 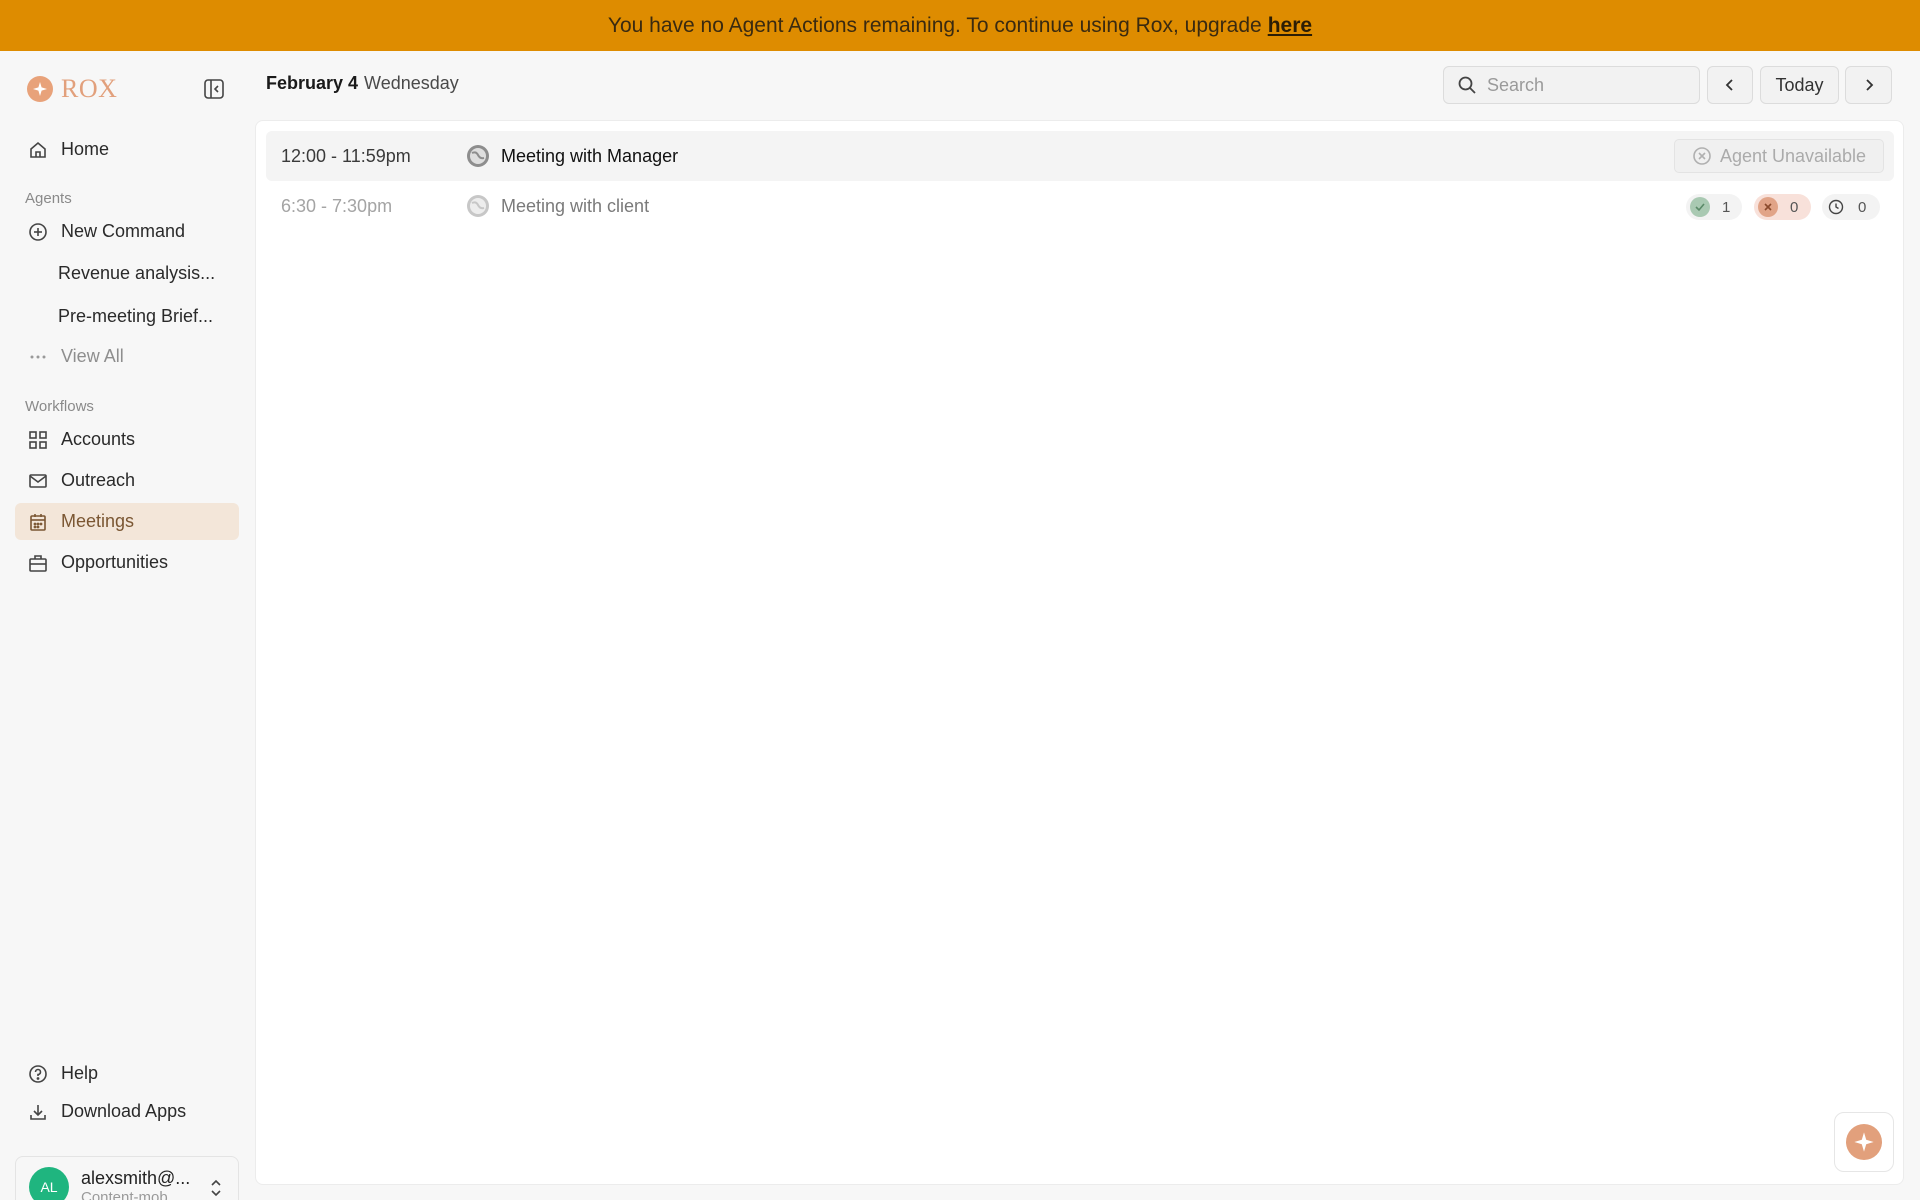 I want to click on avatar: AL, so click(x=49, y=1183).